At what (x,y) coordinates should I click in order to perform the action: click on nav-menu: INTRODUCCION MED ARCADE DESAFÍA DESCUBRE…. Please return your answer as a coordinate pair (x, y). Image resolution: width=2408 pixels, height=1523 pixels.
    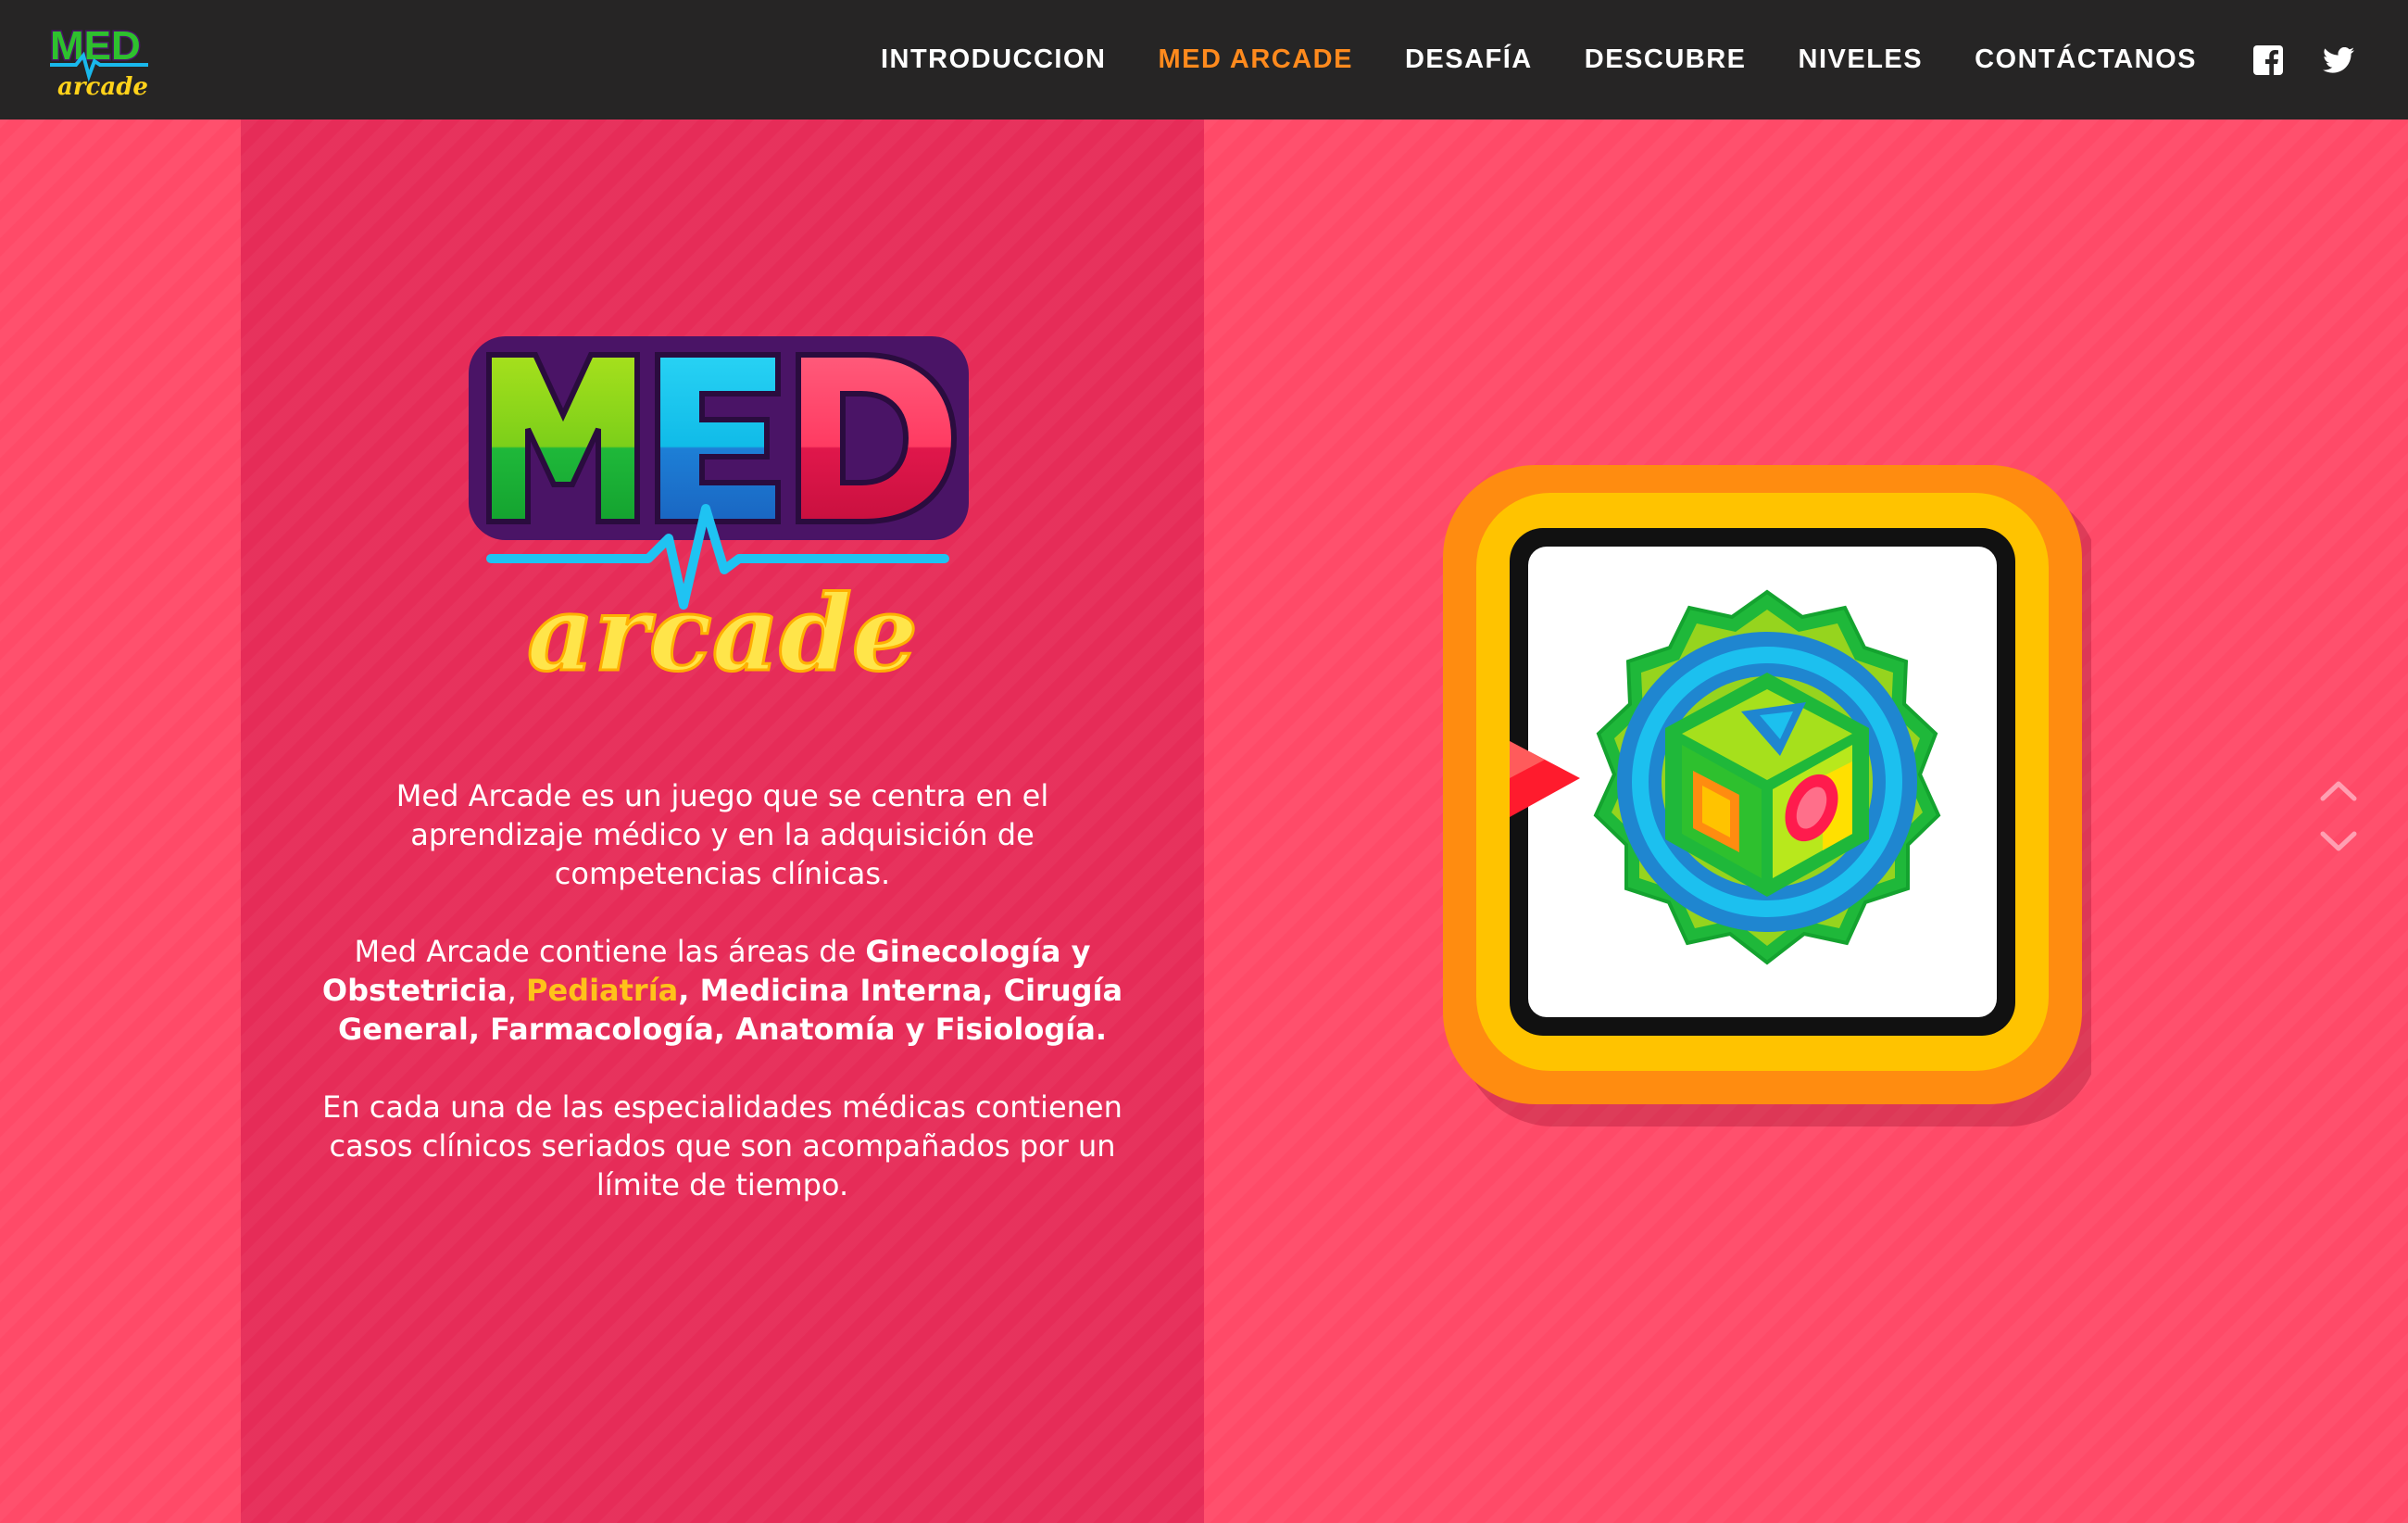
    Looking at the image, I should click on (1644, 60).